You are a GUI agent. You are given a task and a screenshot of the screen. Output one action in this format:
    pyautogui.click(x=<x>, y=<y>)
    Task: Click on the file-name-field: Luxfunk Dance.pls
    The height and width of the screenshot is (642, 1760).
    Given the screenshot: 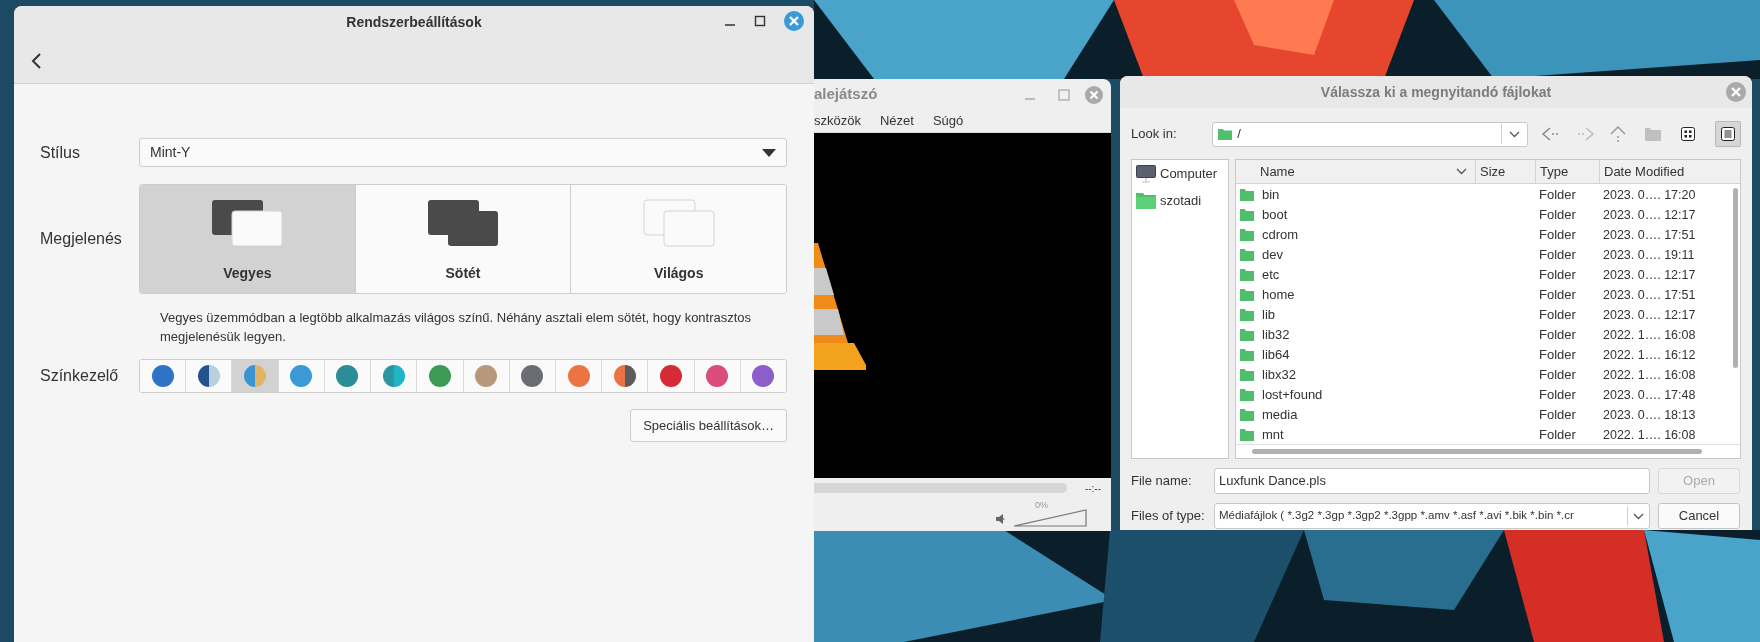 What is the action you would take?
    pyautogui.click(x=1432, y=481)
    